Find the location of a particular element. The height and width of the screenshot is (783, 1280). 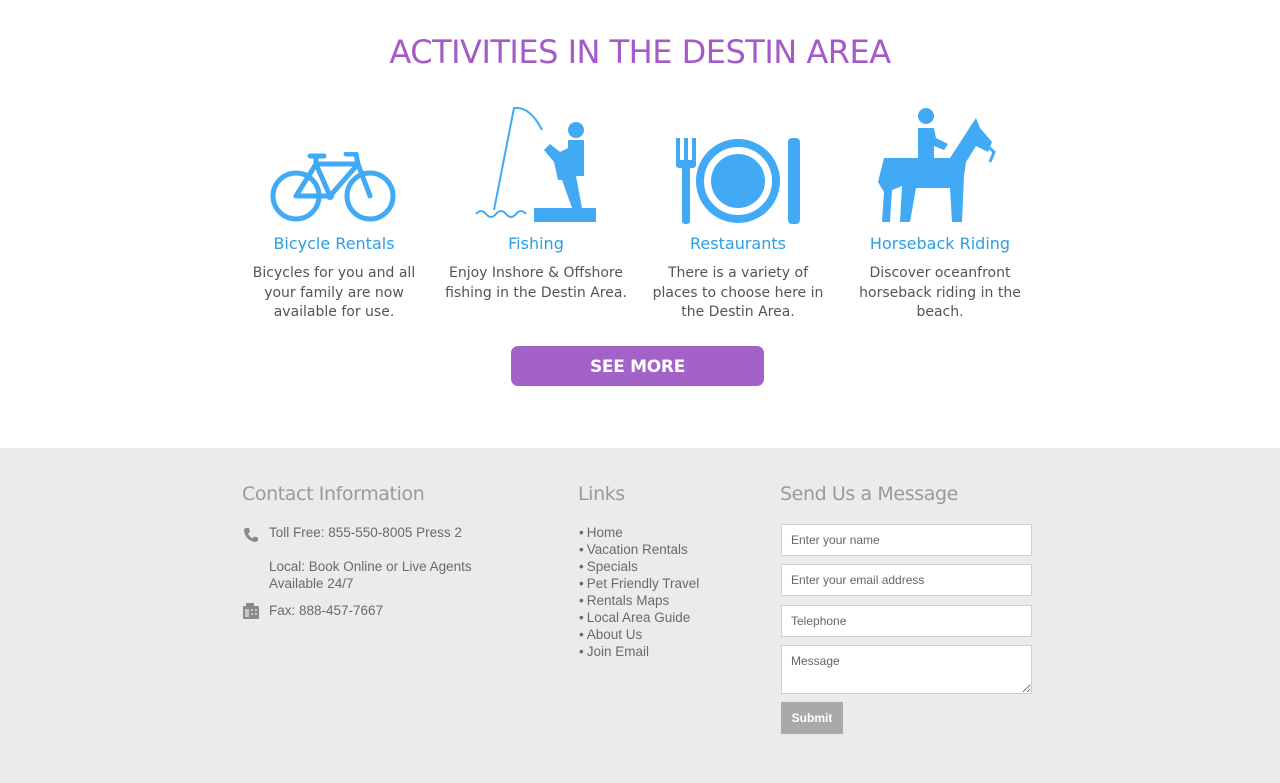

link-pet-friendly-travel: Pet Friendly Travel is located at coordinates (639, 583).